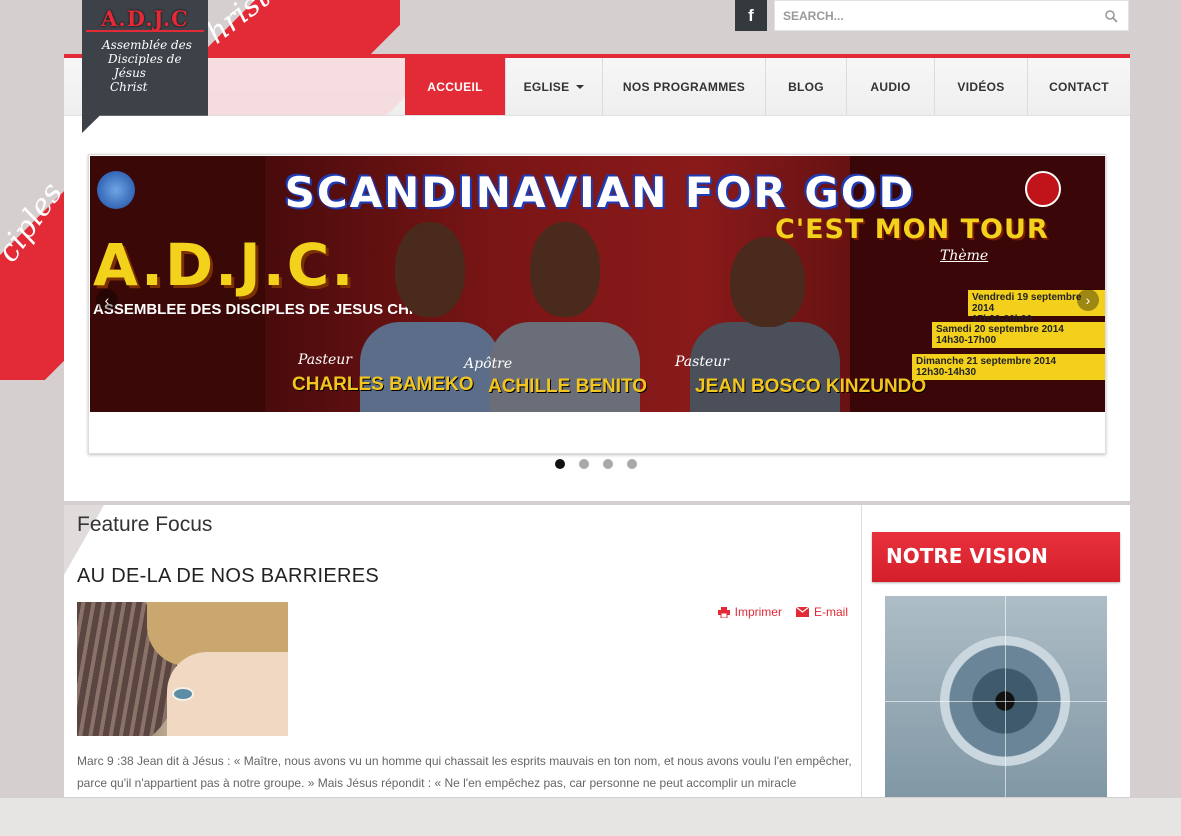 This screenshot has width=1181, height=836. I want to click on slider-pagination, so click(596, 464).